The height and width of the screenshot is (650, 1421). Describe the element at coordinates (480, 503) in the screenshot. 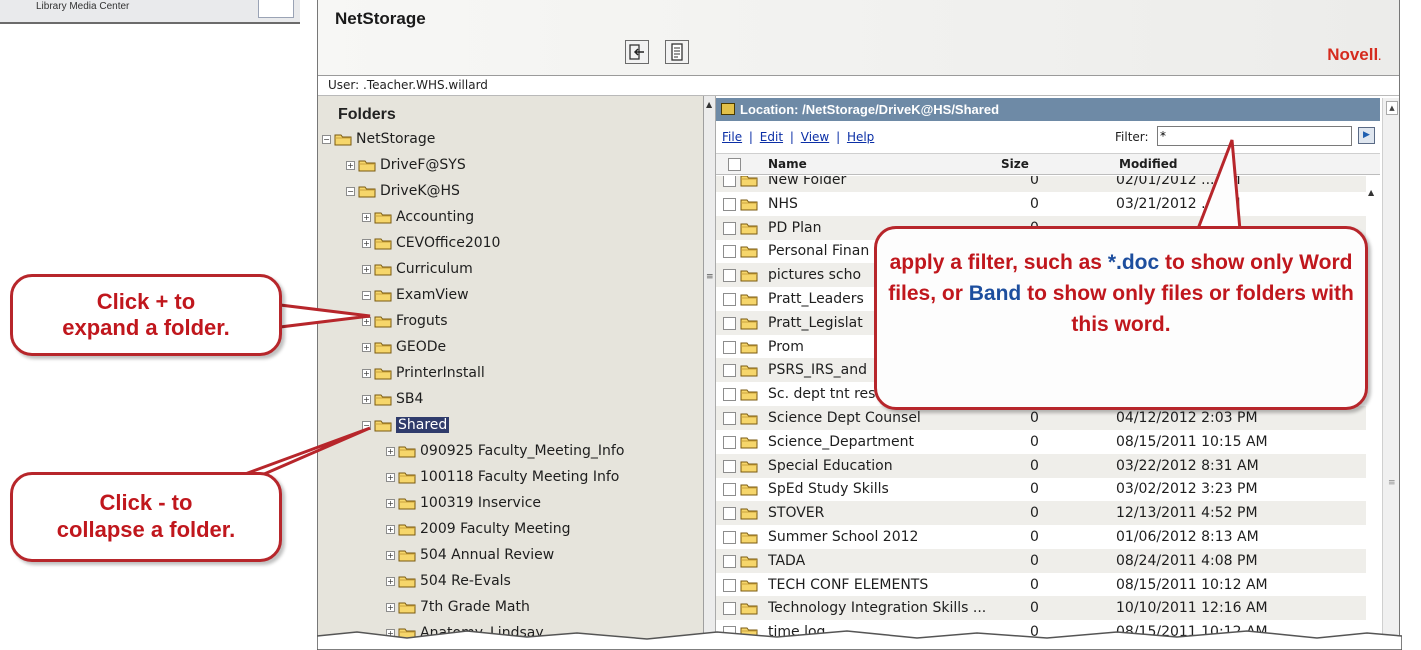

I see `tree-node-label: 100319 Inservice` at that location.